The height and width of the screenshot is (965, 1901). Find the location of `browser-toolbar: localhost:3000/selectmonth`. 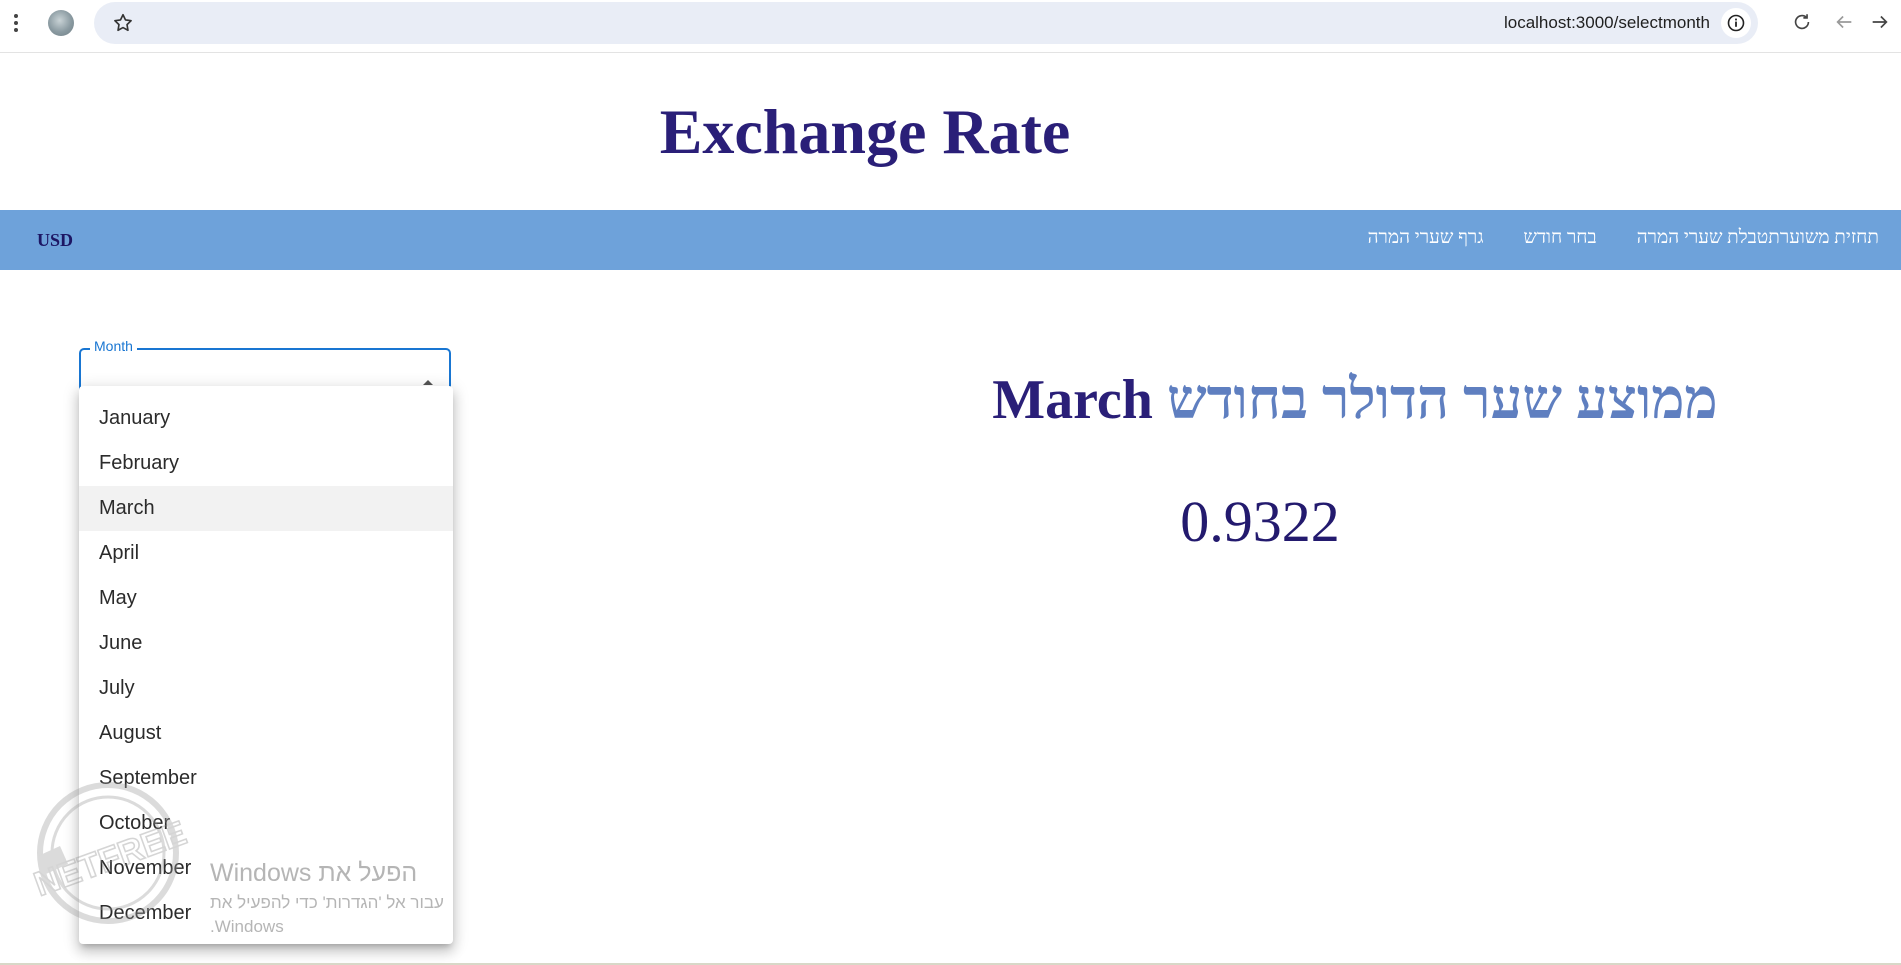

browser-toolbar: localhost:3000/selectmonth is located at coordinates (950, 26).